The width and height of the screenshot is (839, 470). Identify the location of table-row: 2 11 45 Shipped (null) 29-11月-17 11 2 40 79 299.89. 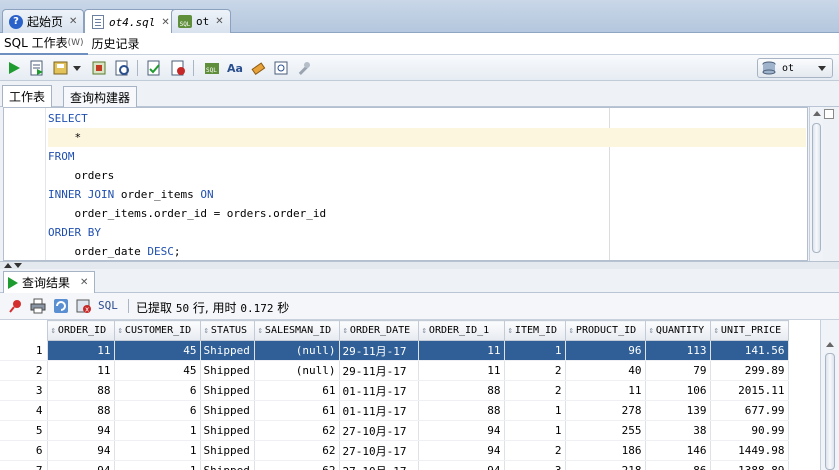
(394, 370).